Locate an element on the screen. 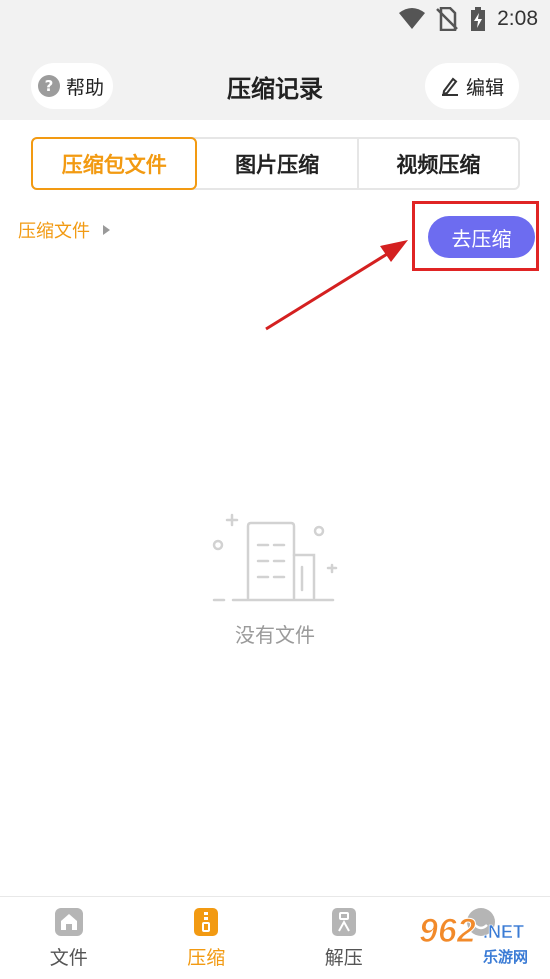 The width and height of the screenshot is (550, 979). nav-label: 文件 is located at coordinates (68, 958).